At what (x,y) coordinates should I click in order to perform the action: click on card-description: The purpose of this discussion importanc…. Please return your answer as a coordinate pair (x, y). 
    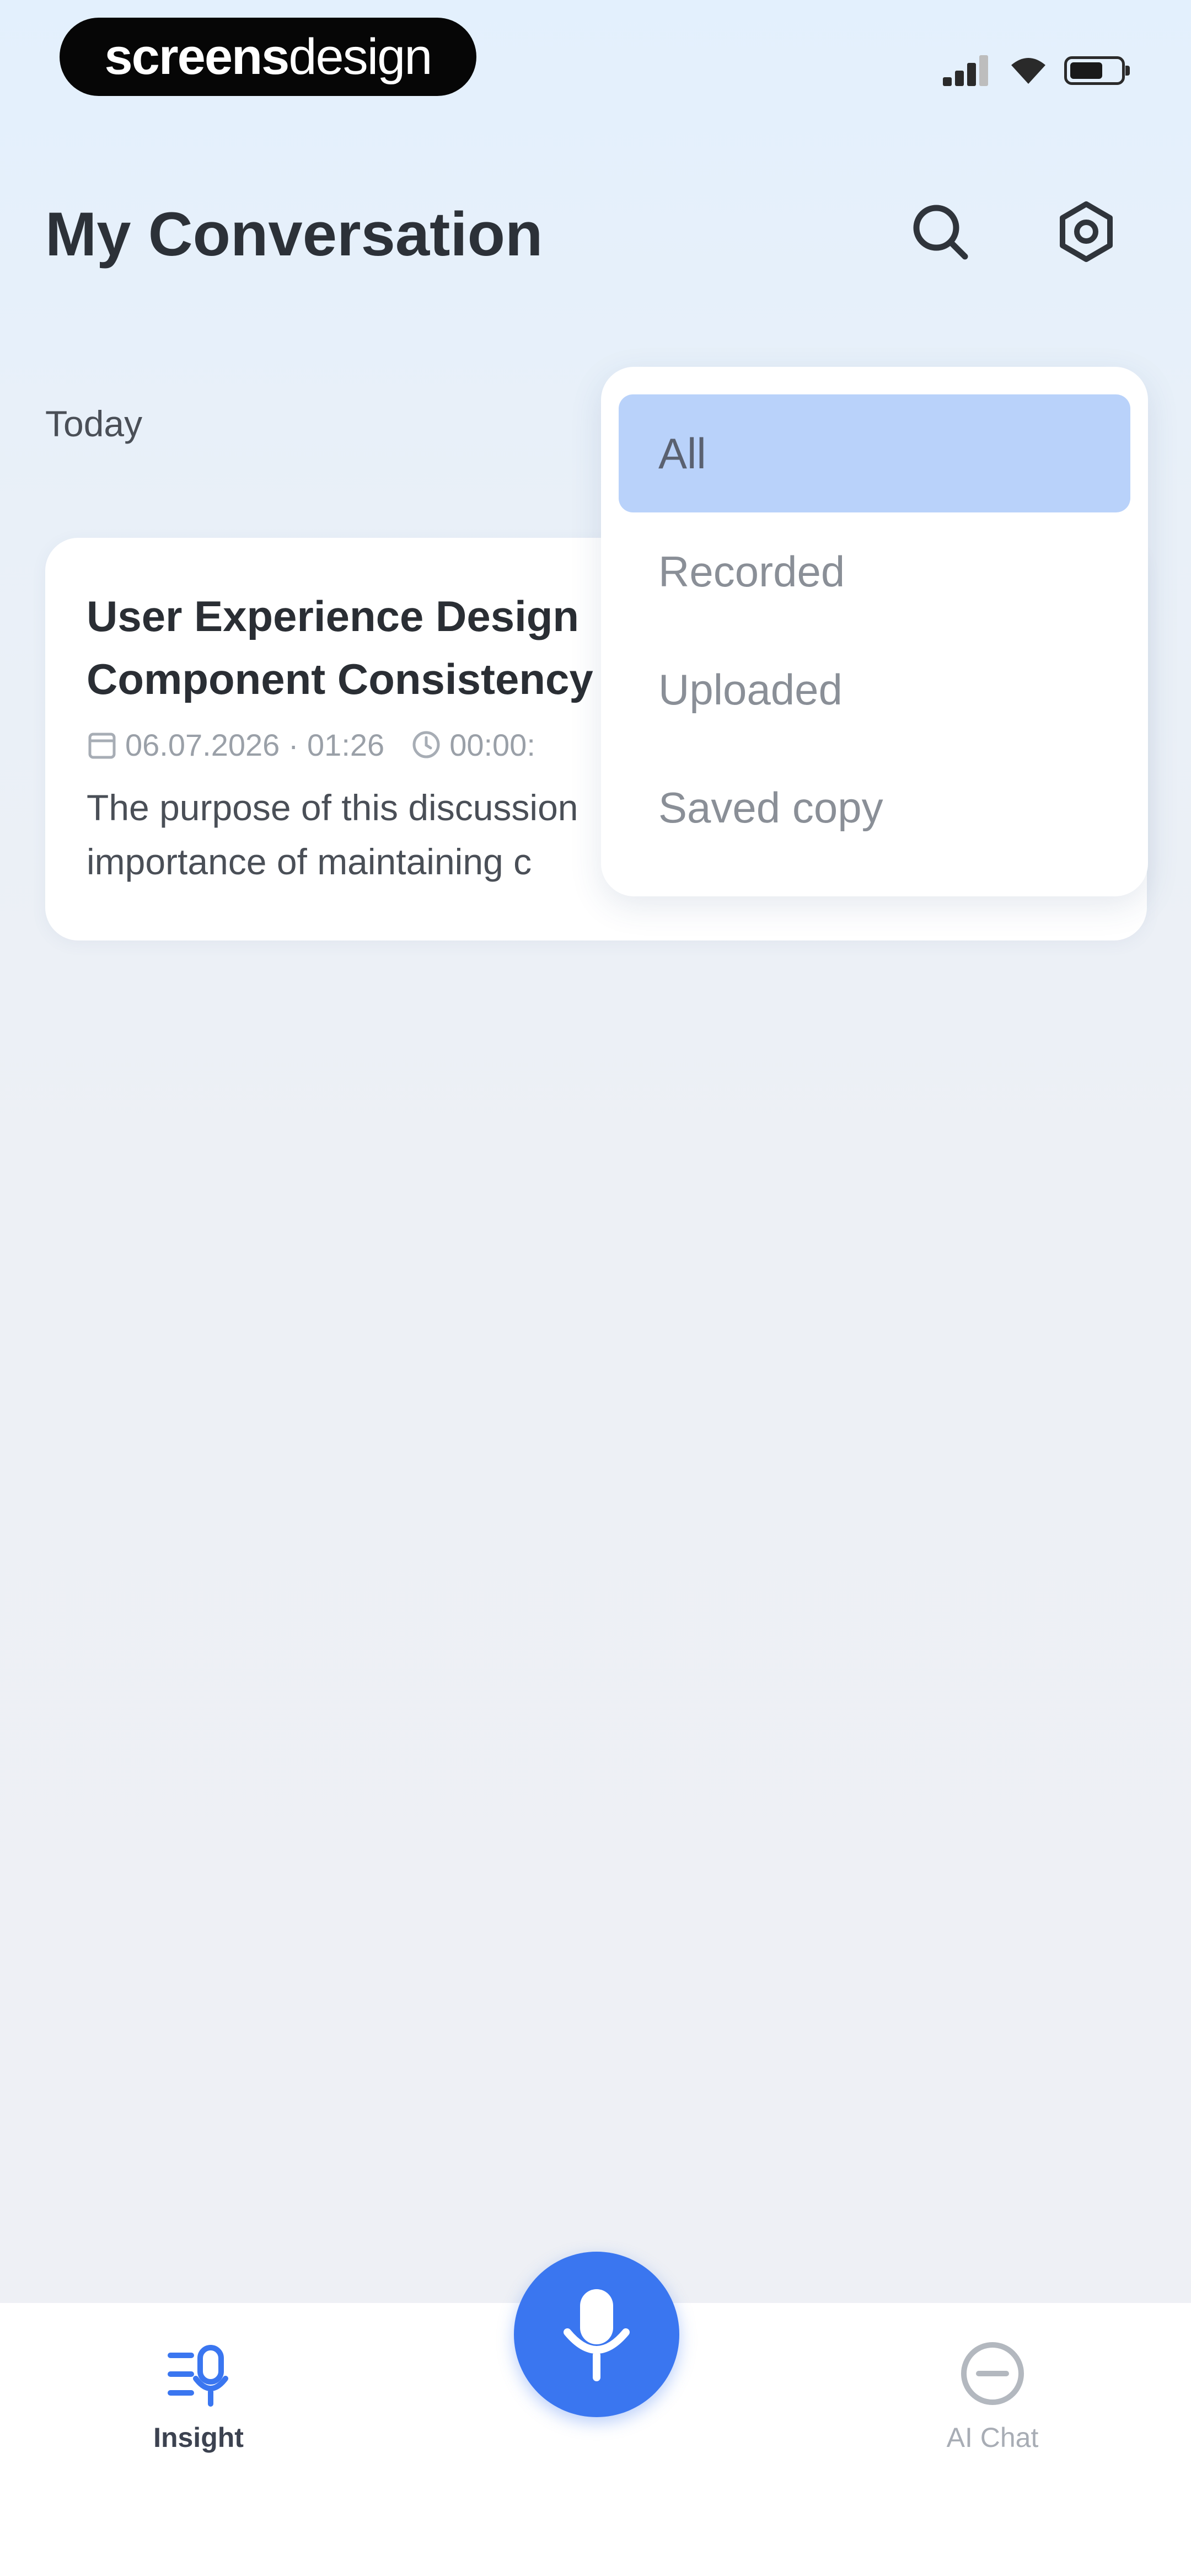
    Looking at the image, I should click on (376, 835).